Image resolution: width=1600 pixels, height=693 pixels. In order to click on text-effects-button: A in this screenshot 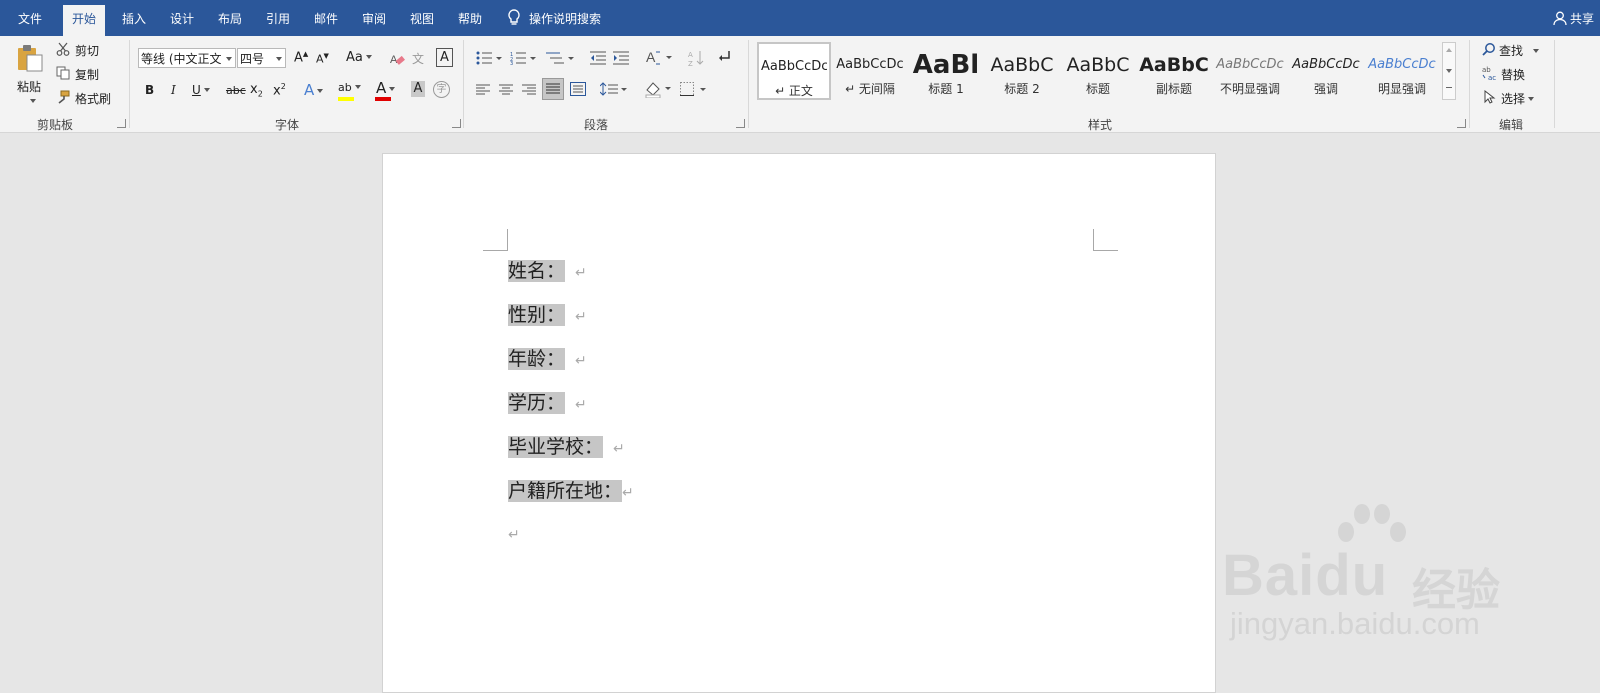, I will do `click(314, 90)`.